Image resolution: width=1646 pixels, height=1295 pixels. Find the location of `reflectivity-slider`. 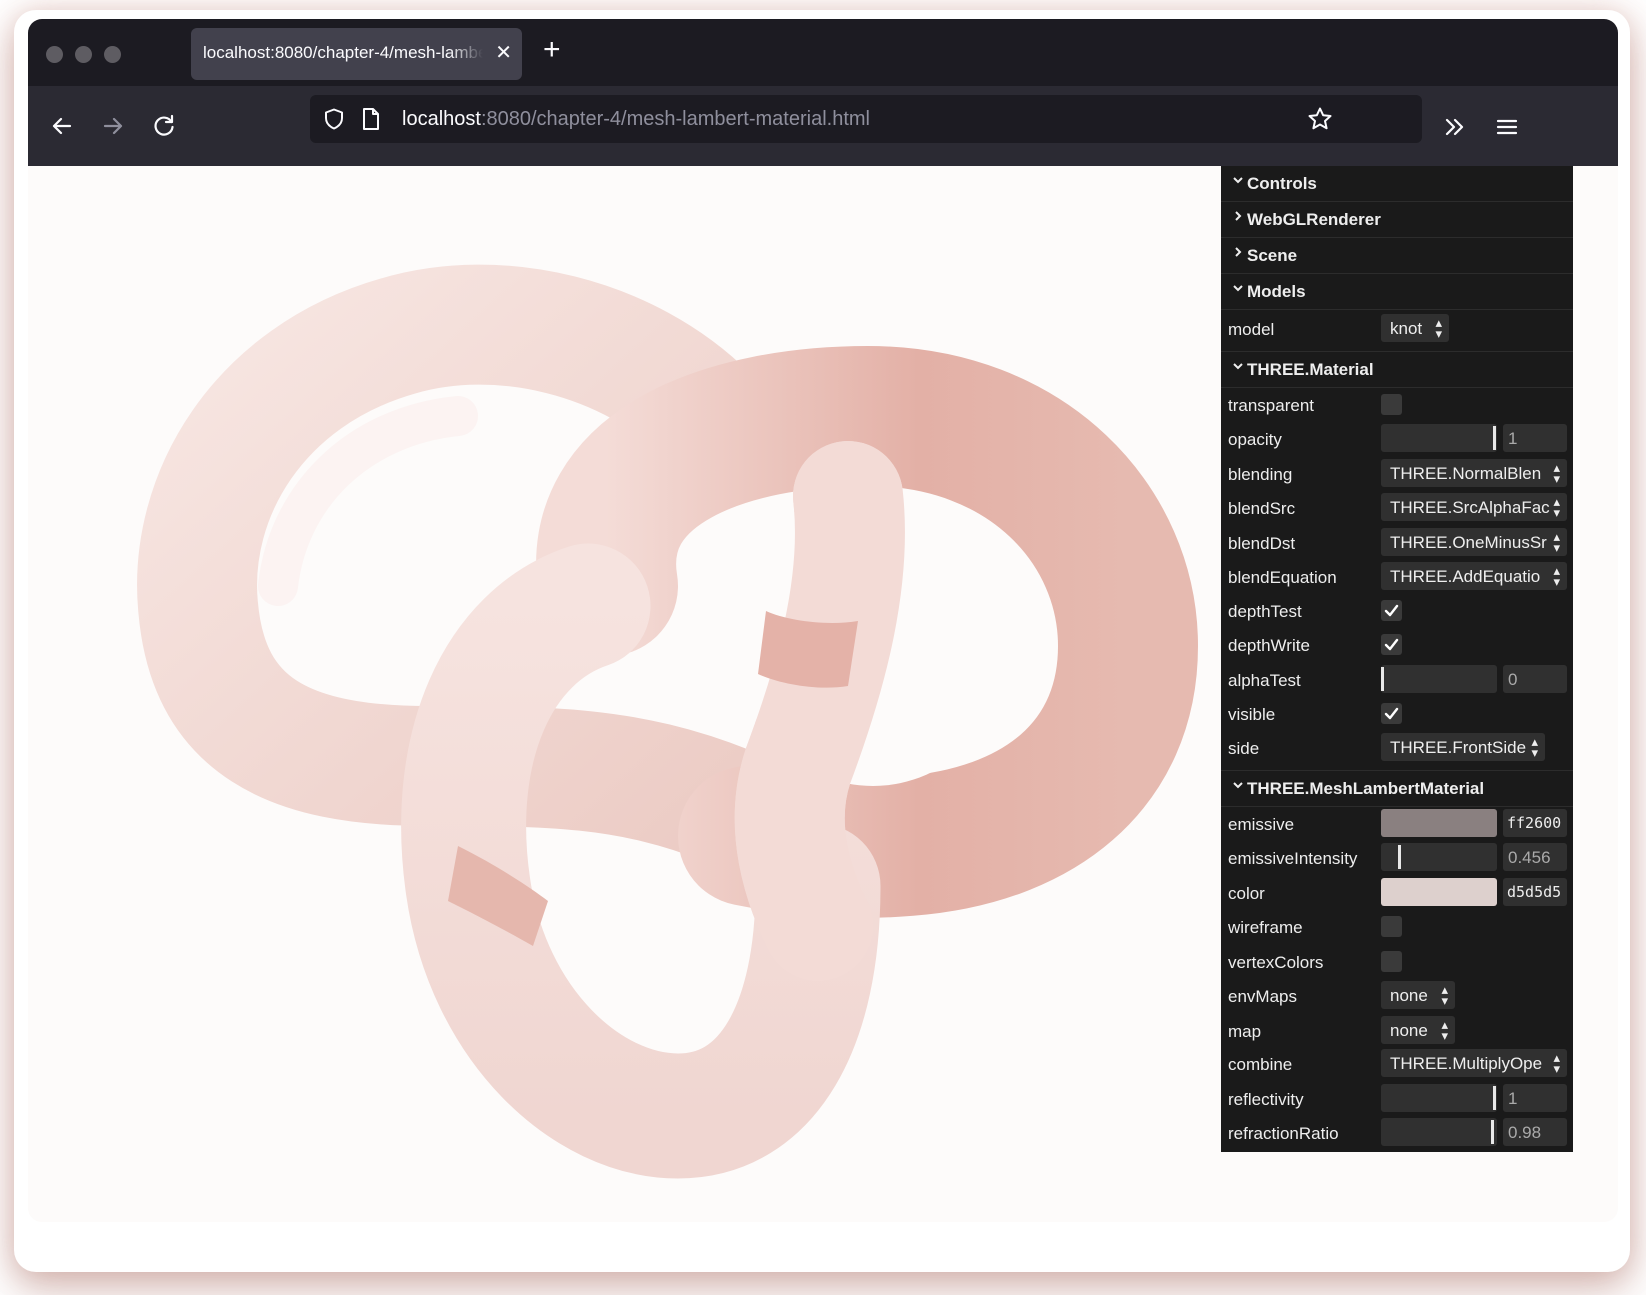

reflectivity-slider is located at coordinates (1439, 1098).